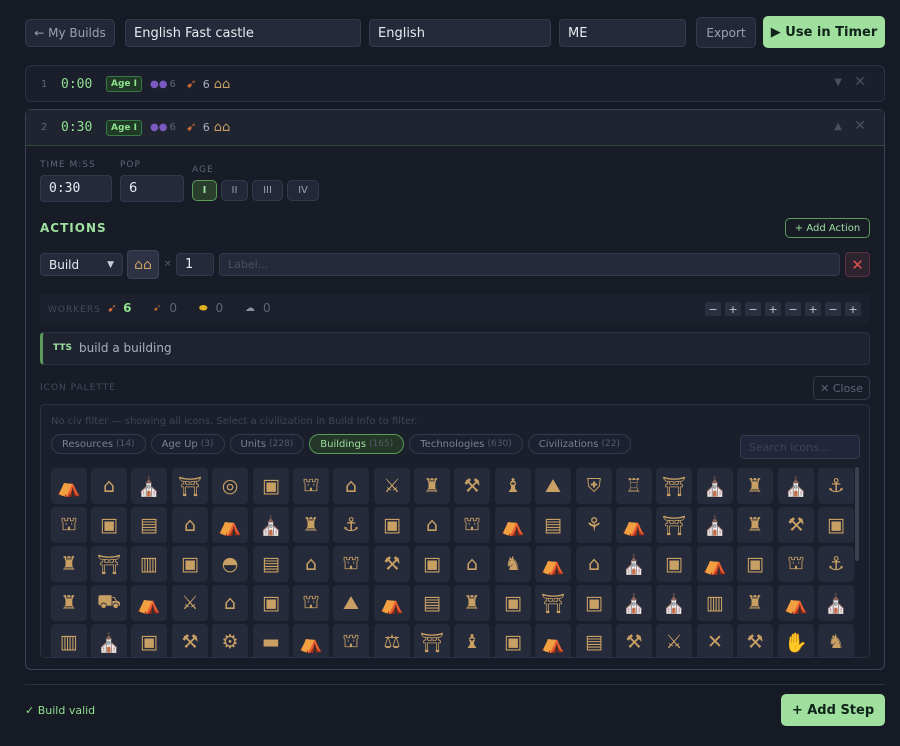  I want to click on building-icon: ◎, so click(230, 486).